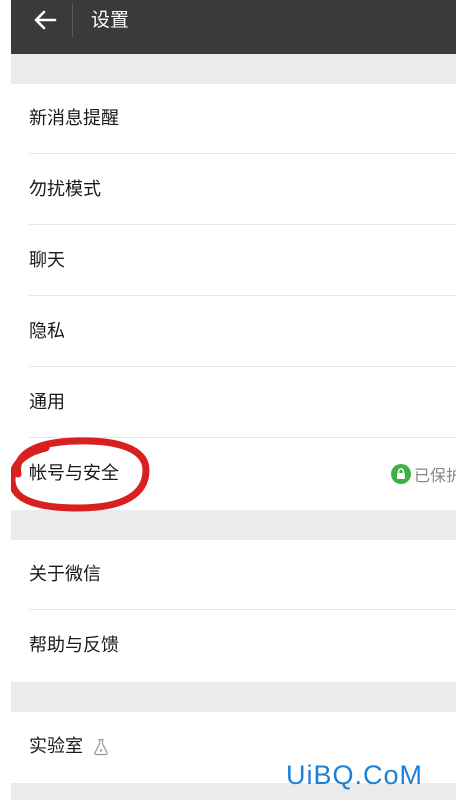  I want to click on settings-item-label: 聊天, so click(47, 260).